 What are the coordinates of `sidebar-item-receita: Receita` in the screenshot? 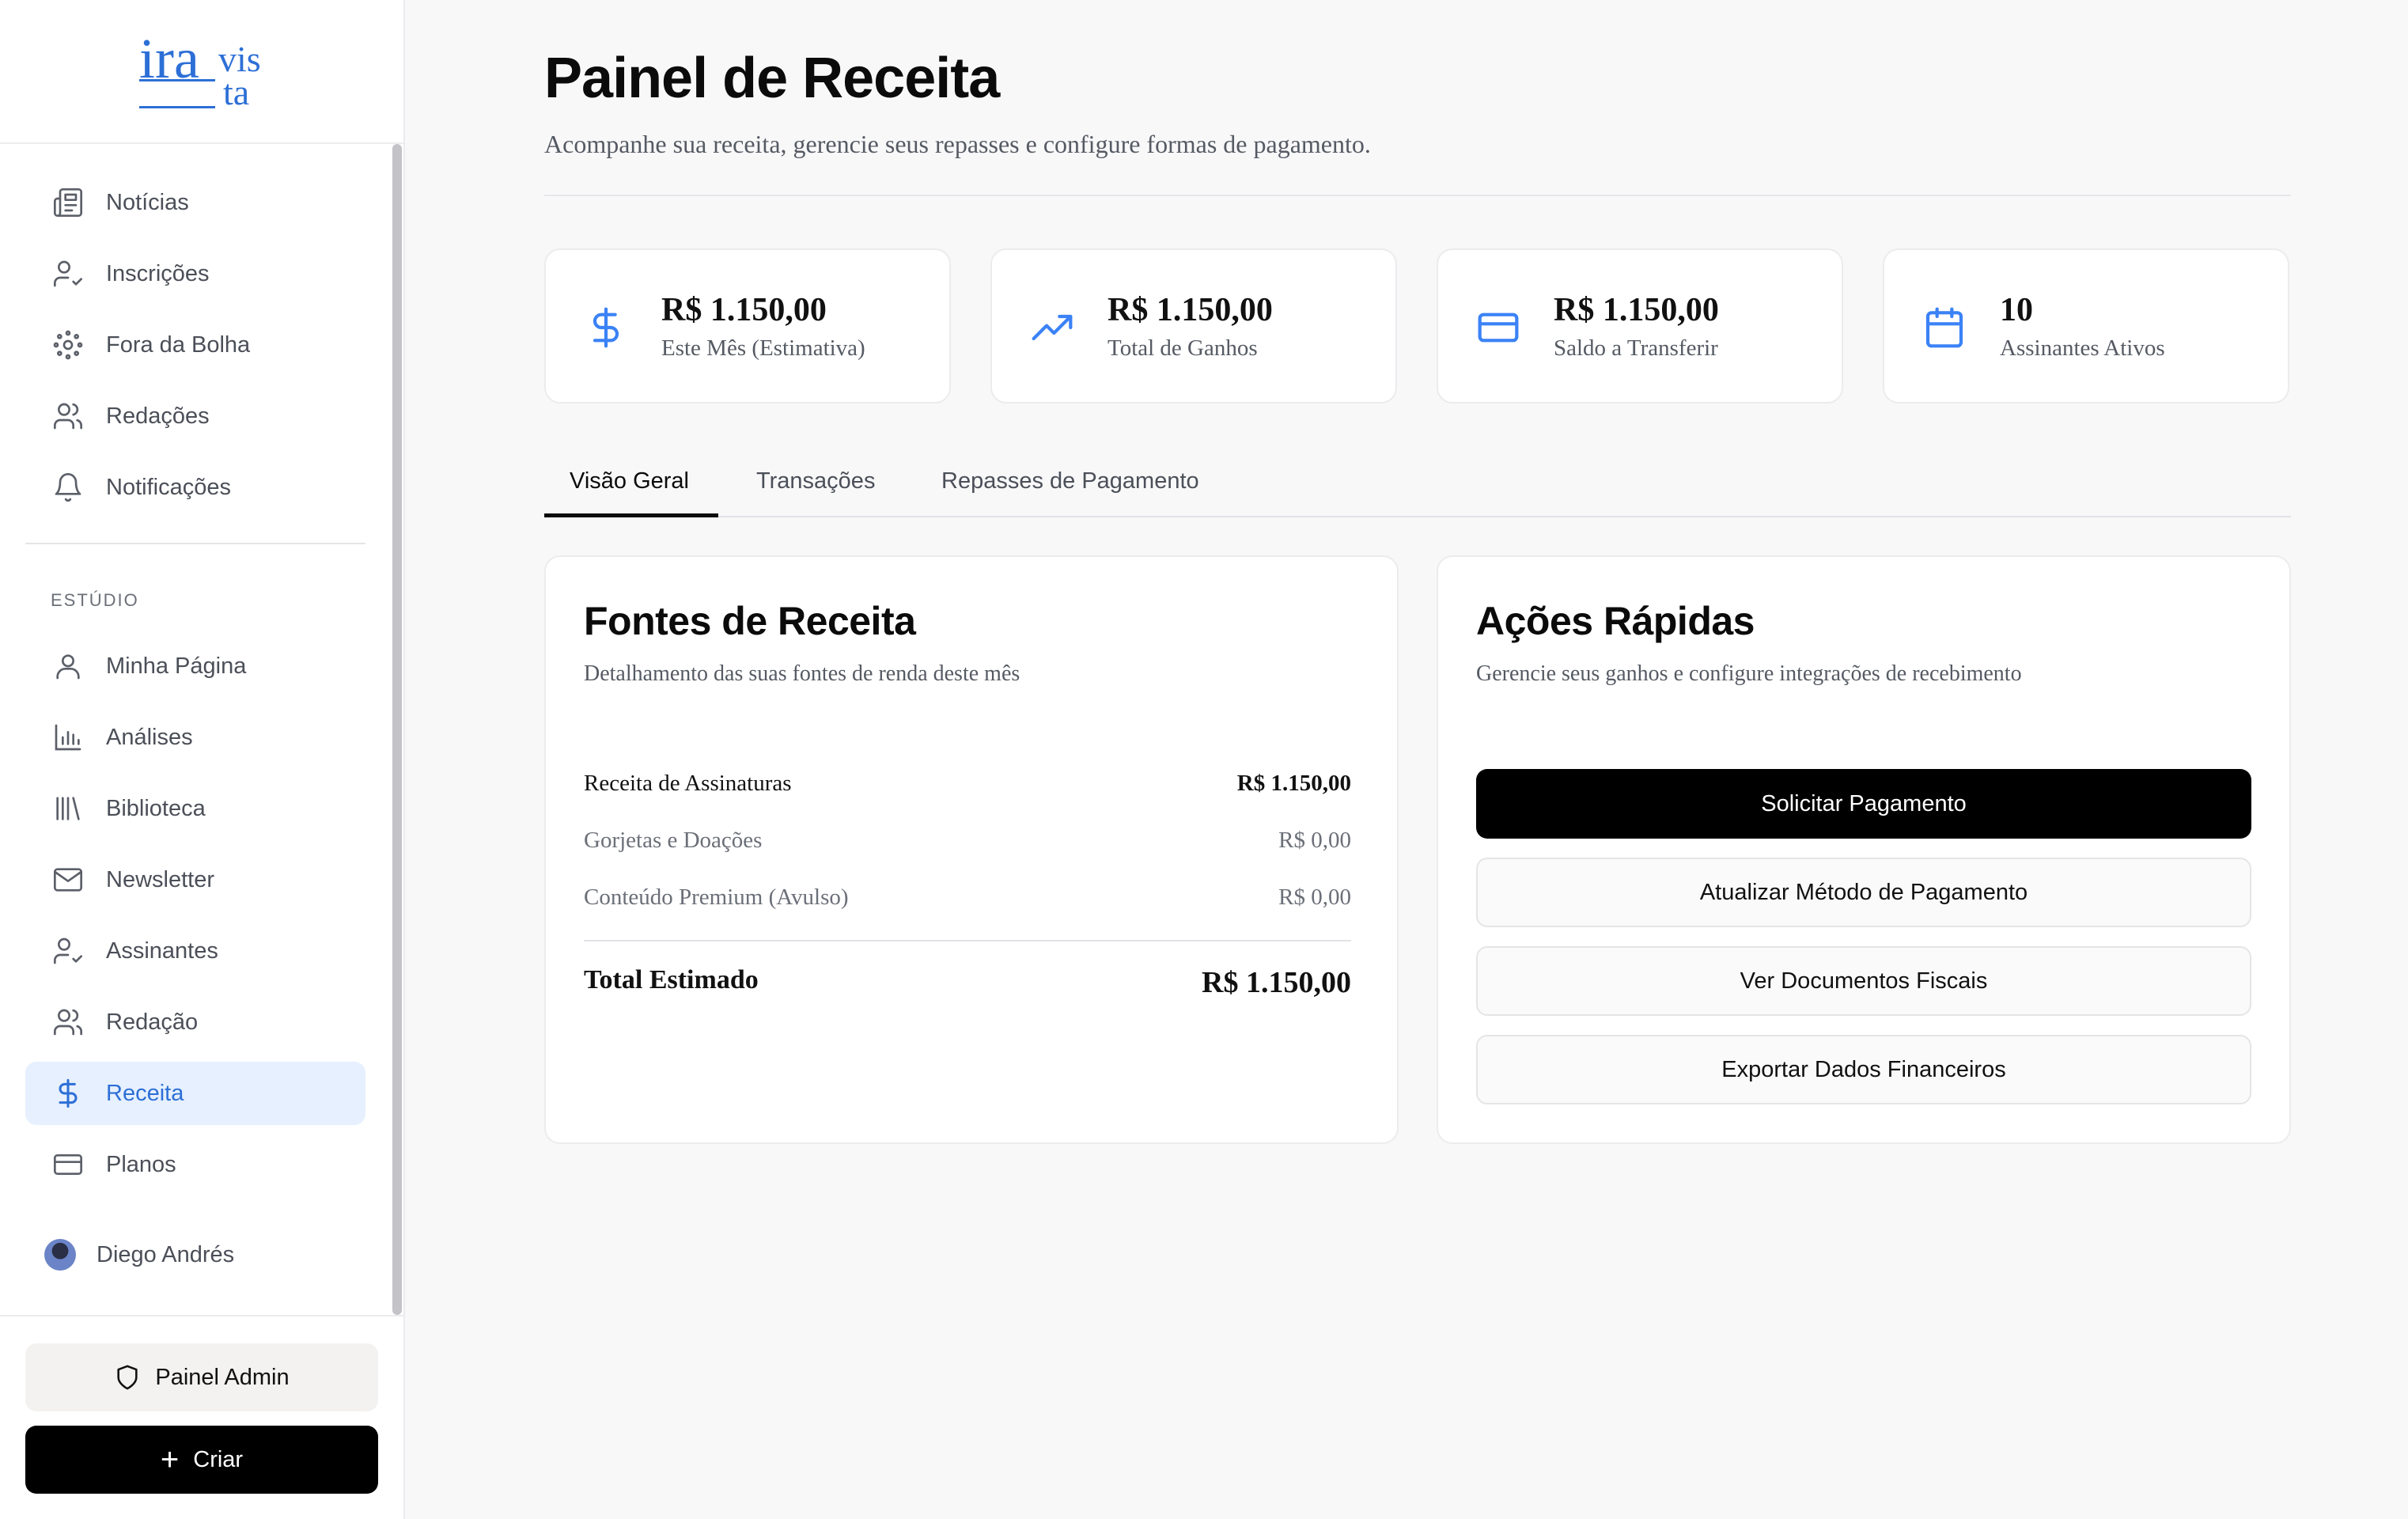 It's located at (195, 1093).